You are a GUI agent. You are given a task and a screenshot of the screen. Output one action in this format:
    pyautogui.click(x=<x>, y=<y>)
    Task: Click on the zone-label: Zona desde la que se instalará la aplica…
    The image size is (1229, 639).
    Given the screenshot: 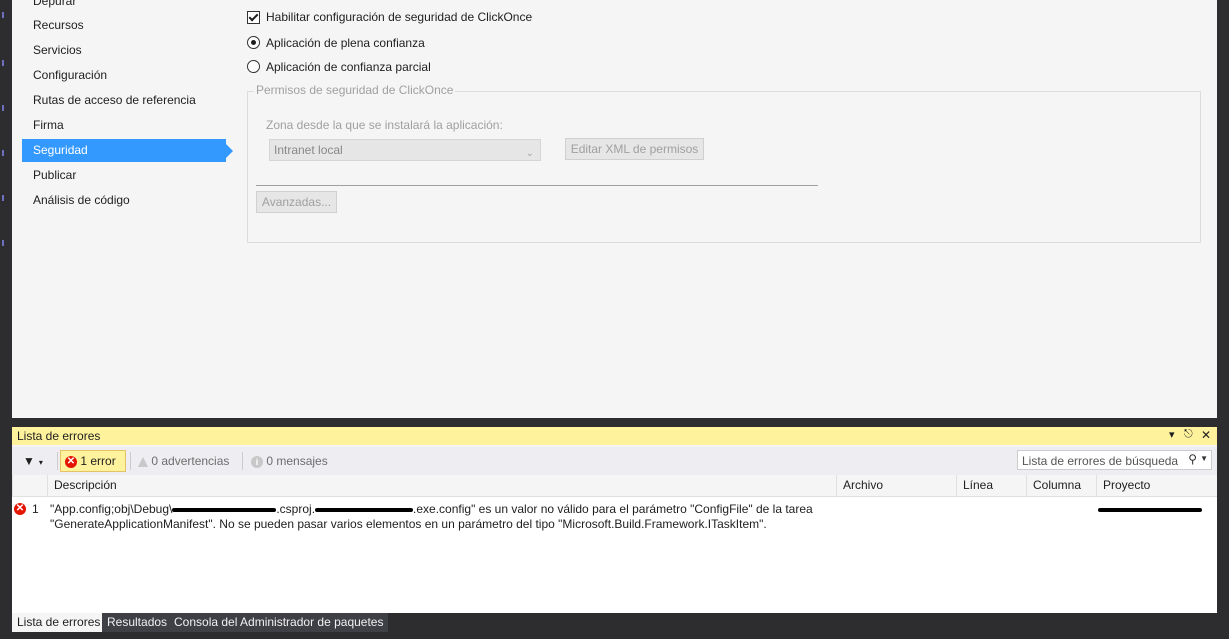 What is the action you would take?
    pyautogui.click(x=384, y=125)
    